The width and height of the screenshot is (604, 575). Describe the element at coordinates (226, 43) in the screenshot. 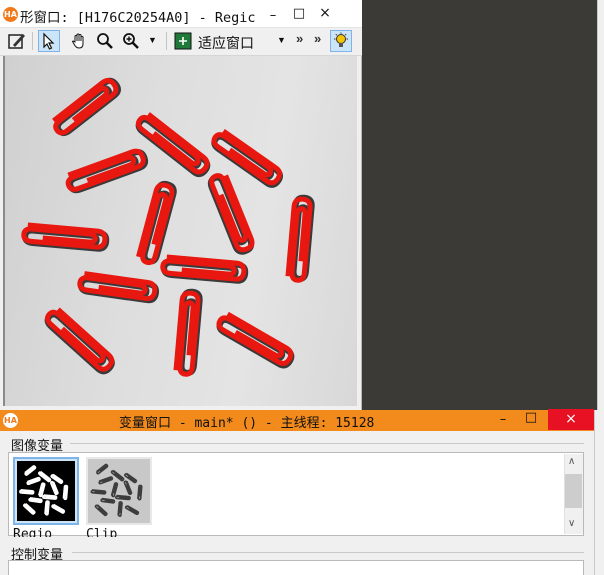

I see `fit-window-label: 适应窗口` at that location.